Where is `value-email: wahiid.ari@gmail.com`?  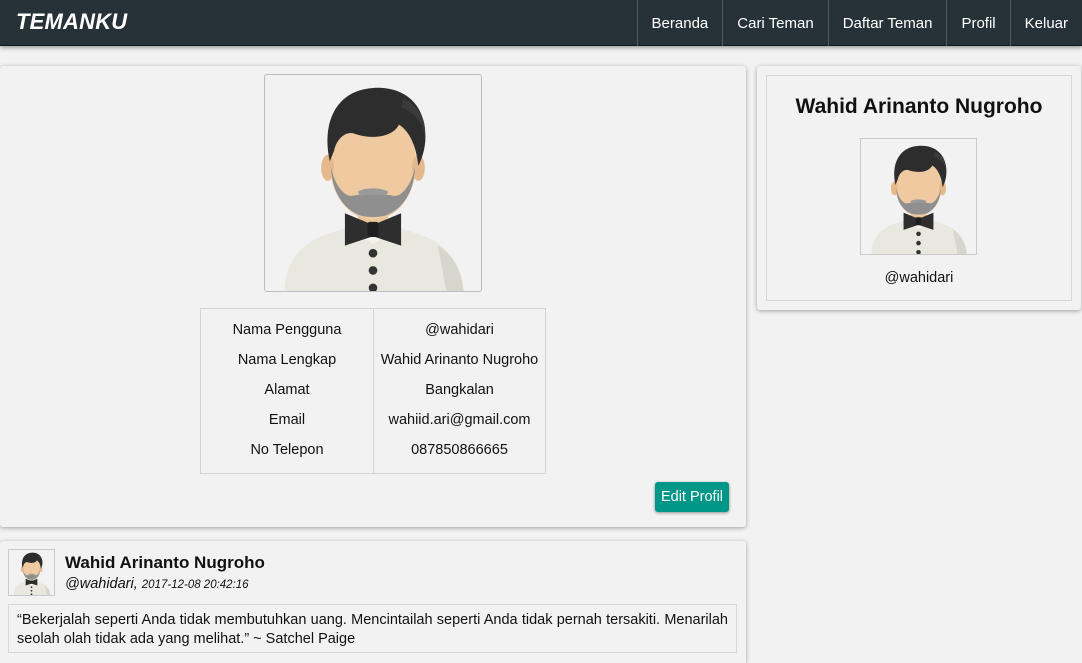
value-email: wahiid.ari@gmail.com is located at coordinates (459, 420).